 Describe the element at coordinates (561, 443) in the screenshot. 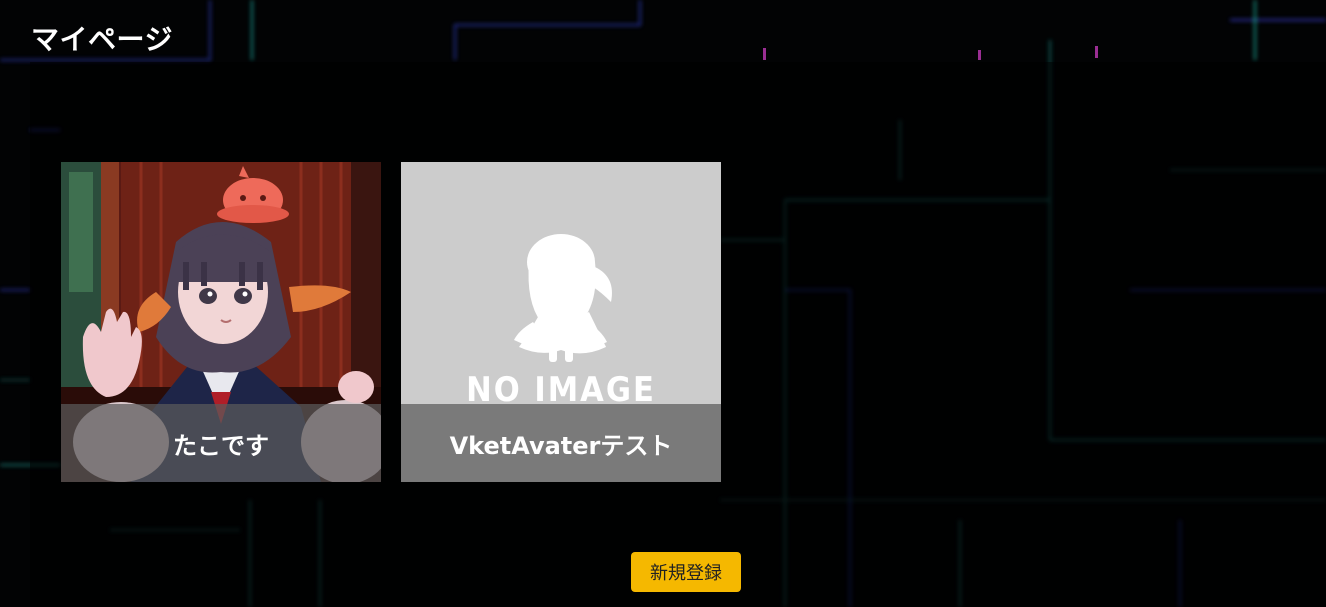

I see `avatar-name: VketAvaterテスト` at that location.